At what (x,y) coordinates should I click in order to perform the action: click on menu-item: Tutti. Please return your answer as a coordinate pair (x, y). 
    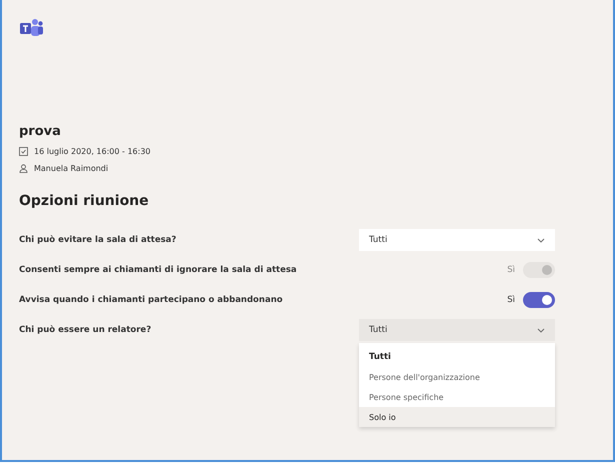
    Looking at the image, I should click on (457, 357).